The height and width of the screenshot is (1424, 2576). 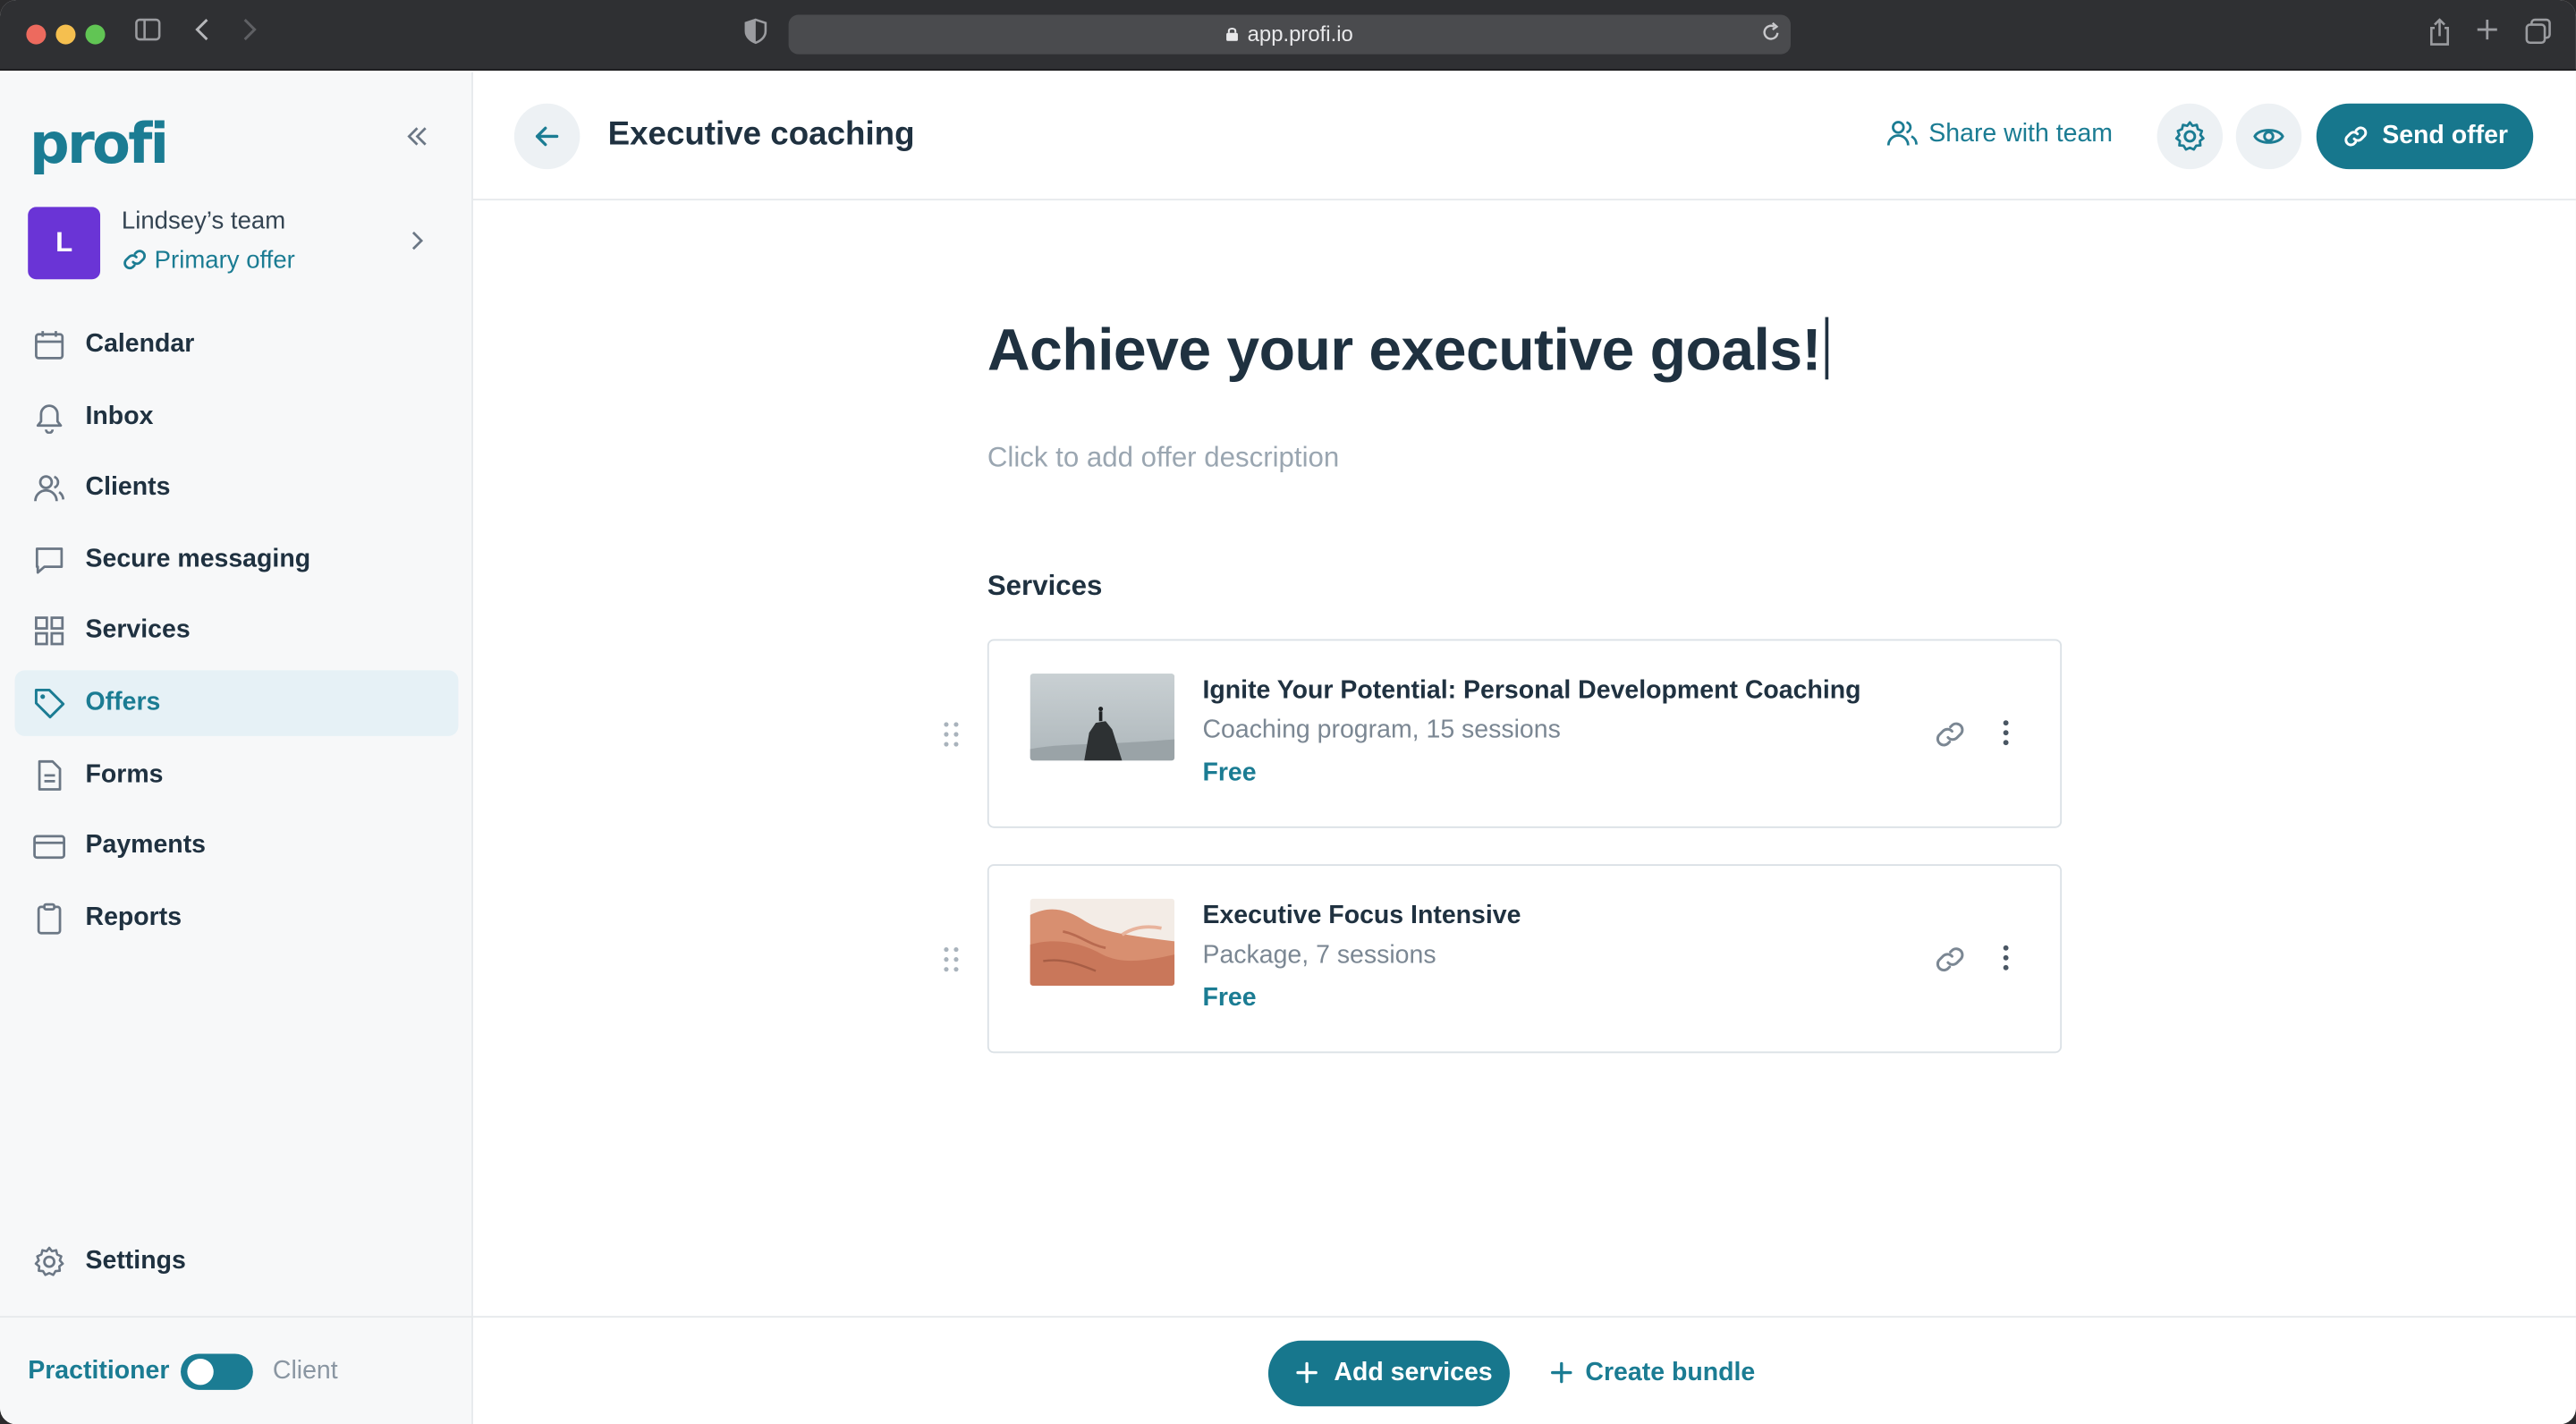 What do you see at coordinates (123, 702) in the screenshot?
I see `sidebar-item-label: Offers` at bounding box center [123, 702].